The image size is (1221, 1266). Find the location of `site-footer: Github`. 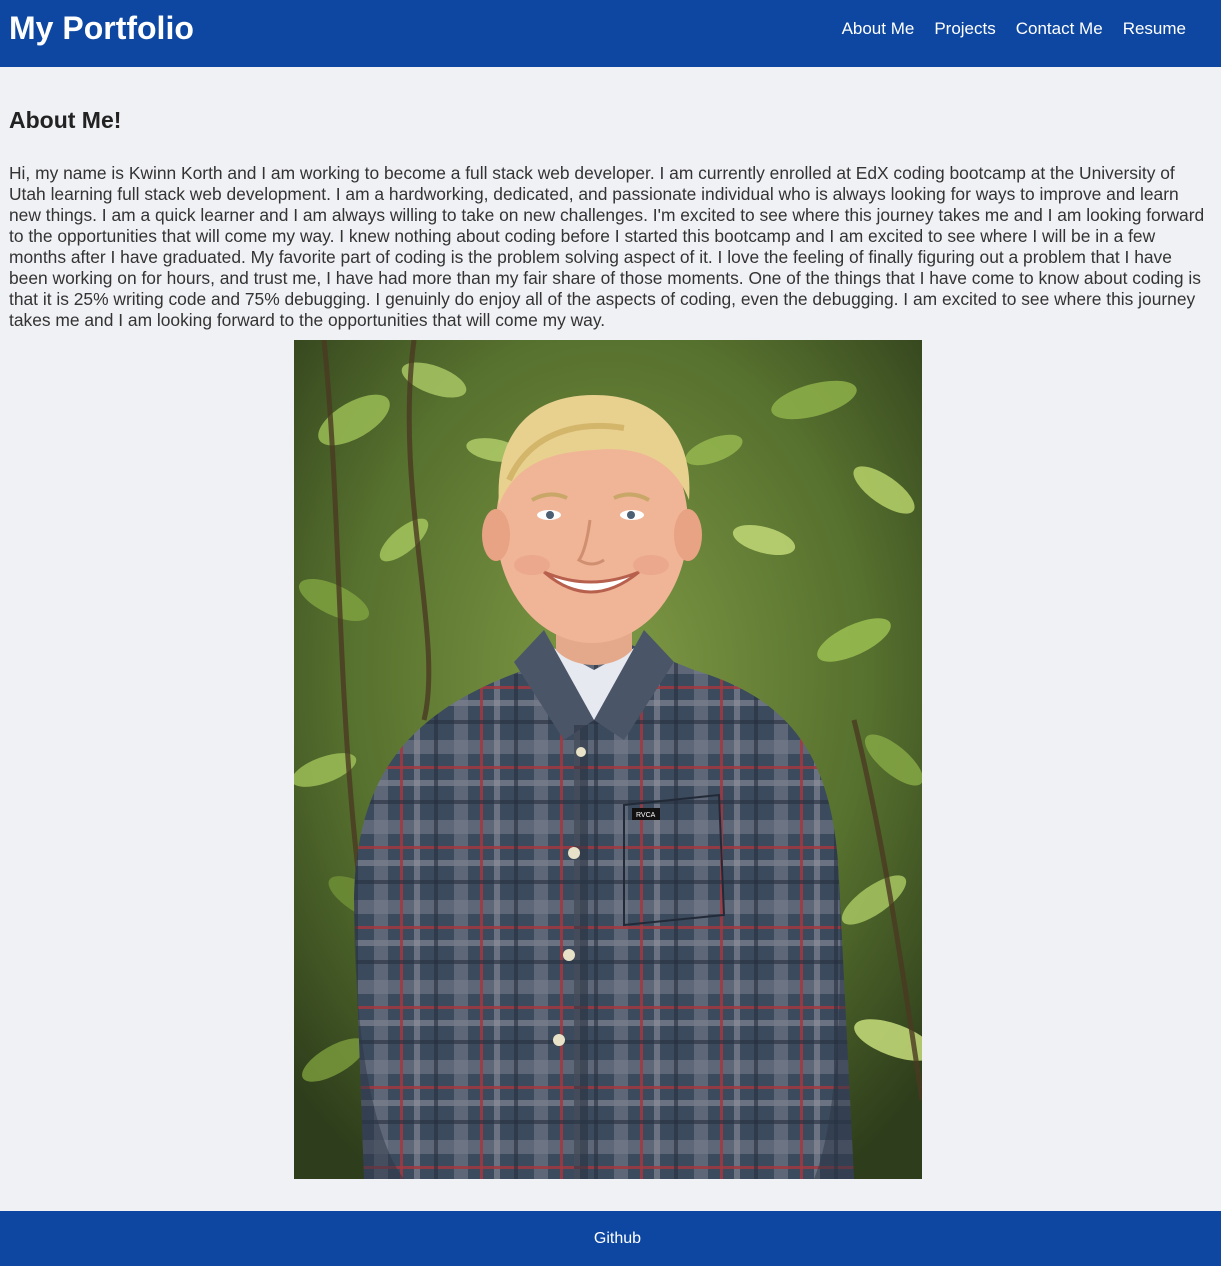

site-footer: Github is located at coordinates (610, 1238).